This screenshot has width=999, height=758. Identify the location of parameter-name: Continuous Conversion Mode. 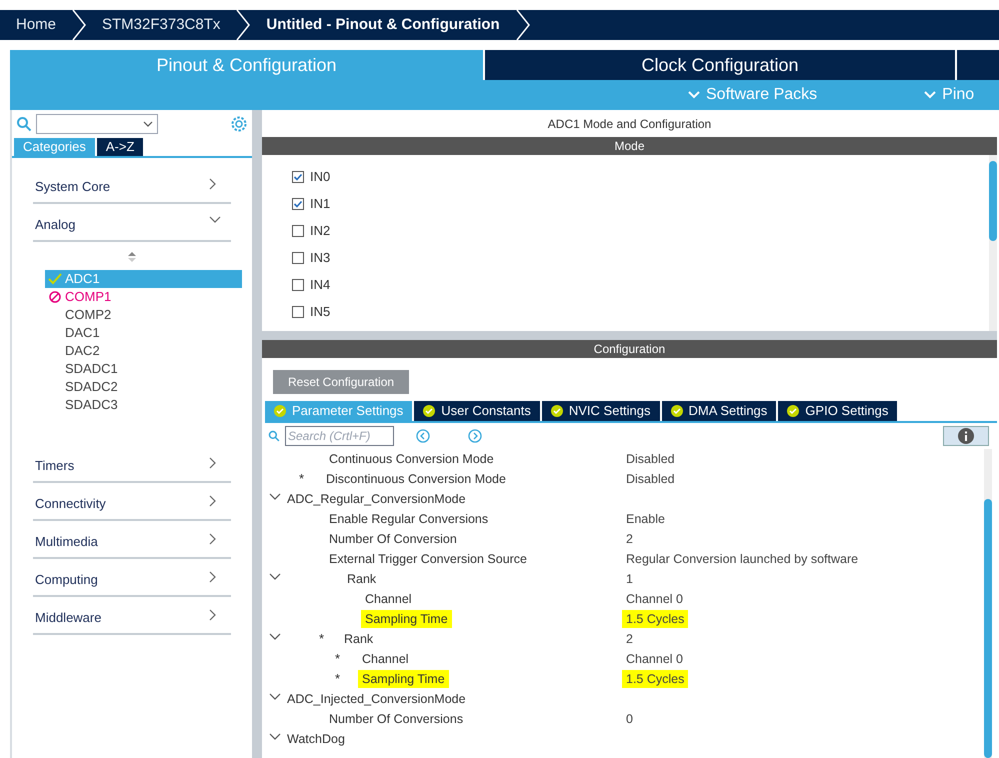
(411, 459).